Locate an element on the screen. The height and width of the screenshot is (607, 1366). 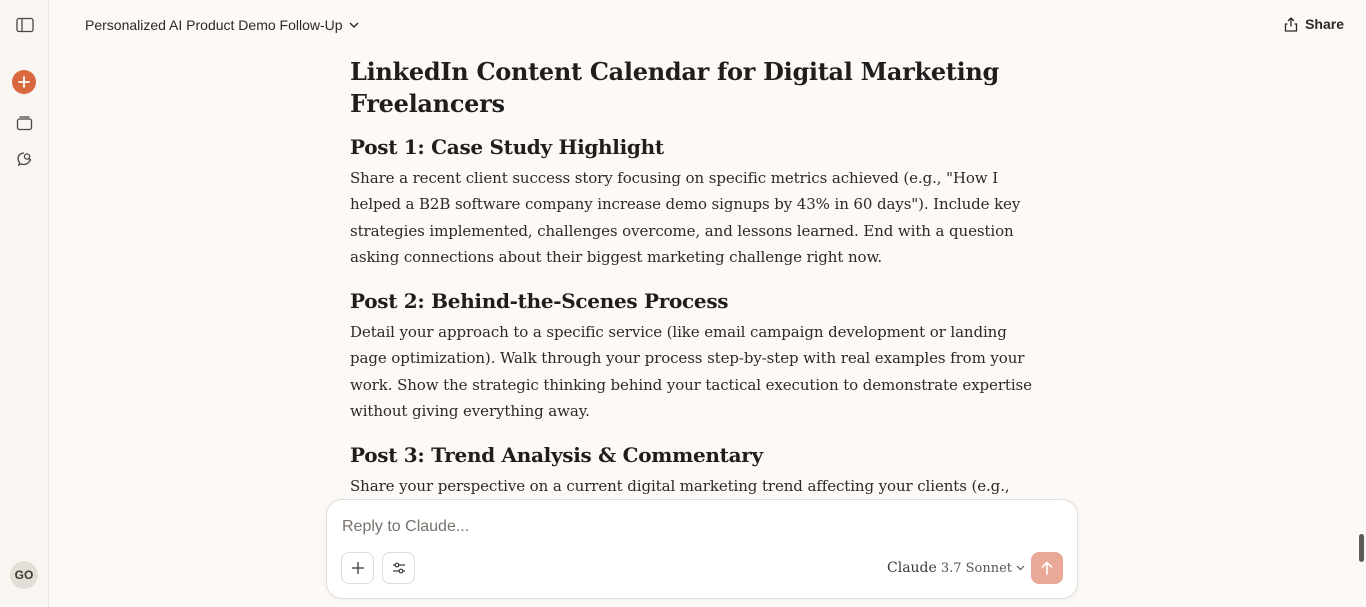
scrollbar is located at coordinates (1361, 548).